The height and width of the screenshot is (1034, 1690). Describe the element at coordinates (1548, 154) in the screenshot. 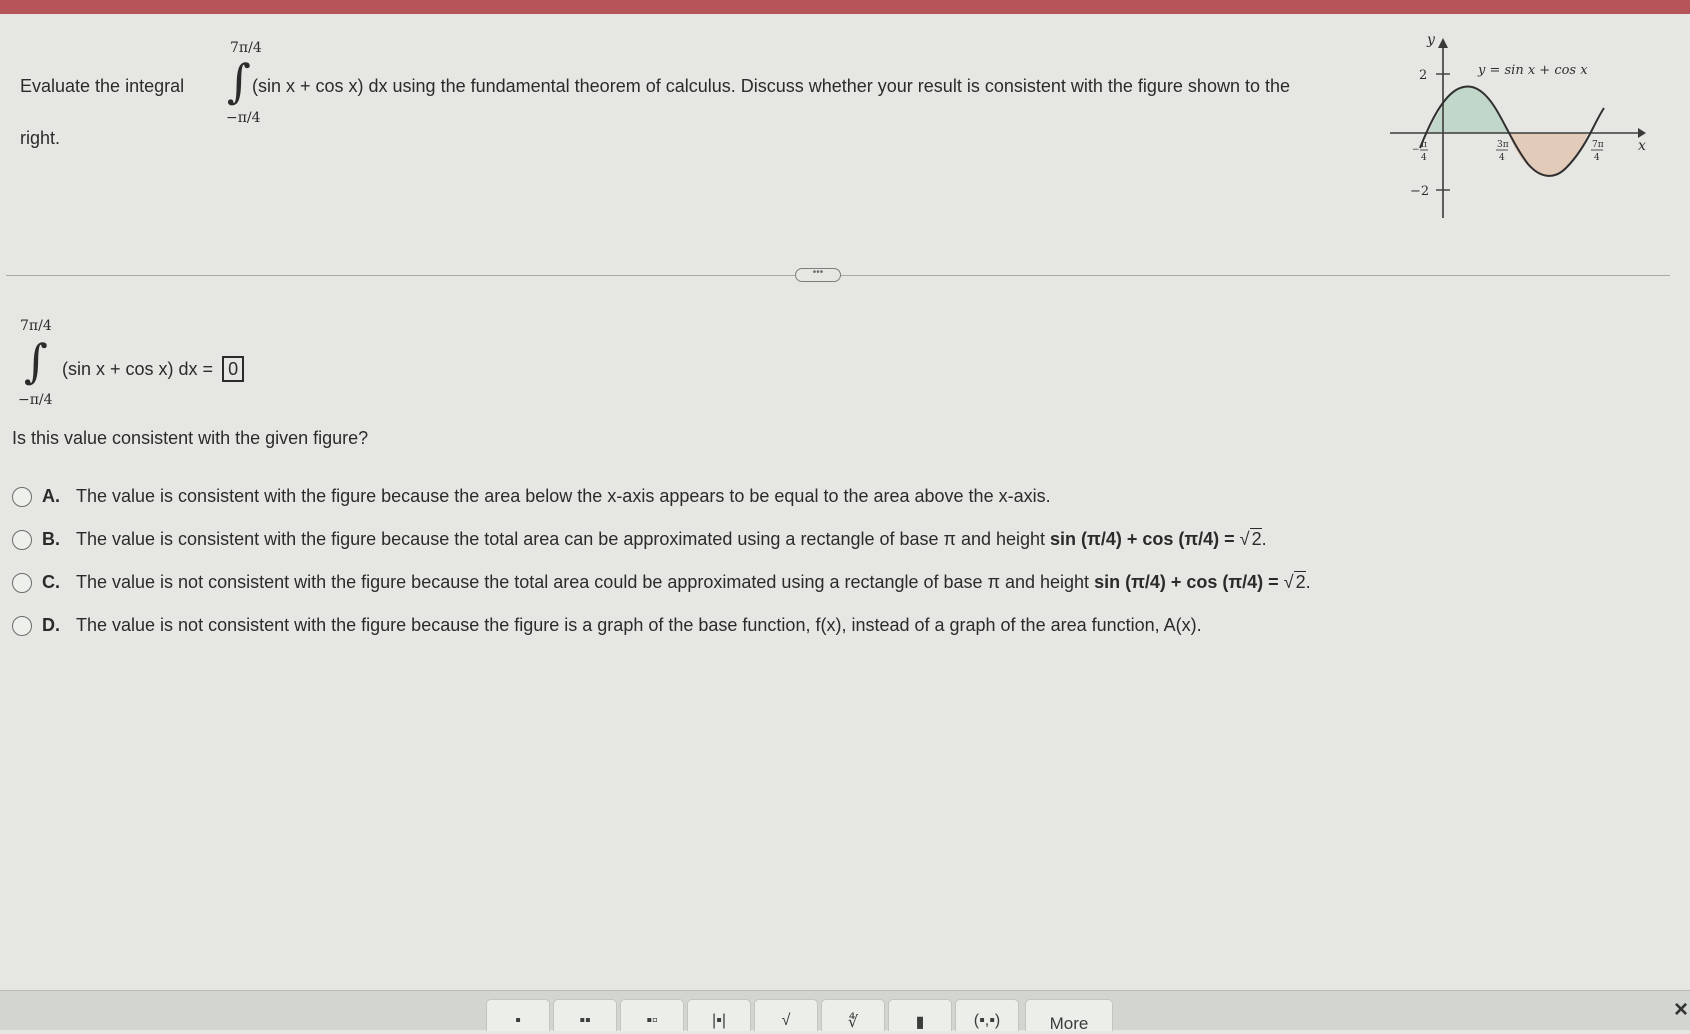

I see `area-below-axis` at that location.